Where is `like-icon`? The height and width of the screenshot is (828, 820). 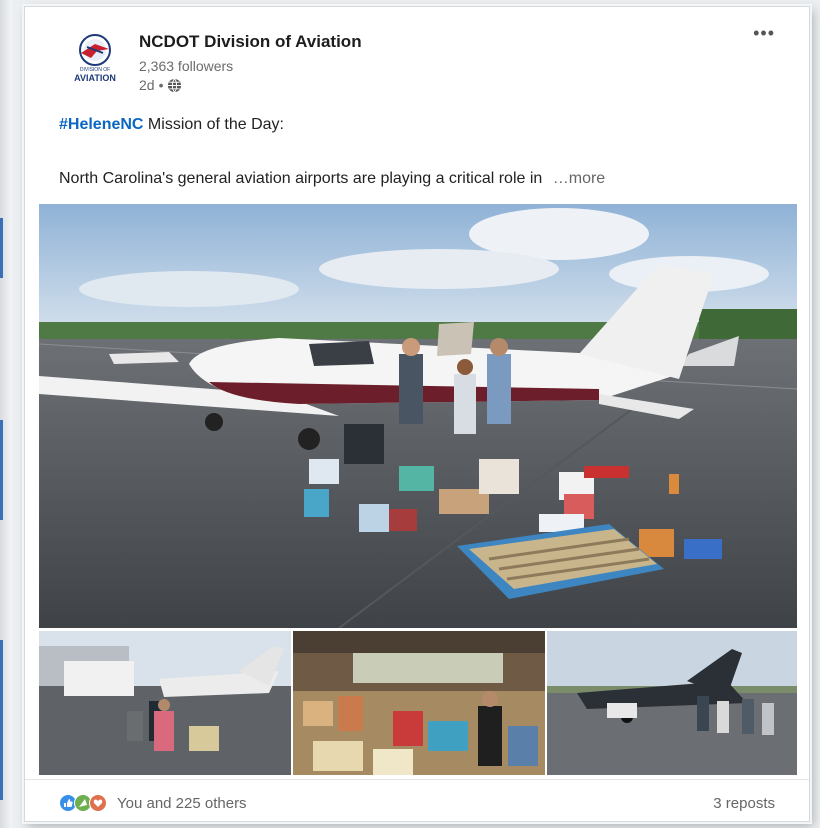 like-icon is located at coordinates (68, 803).